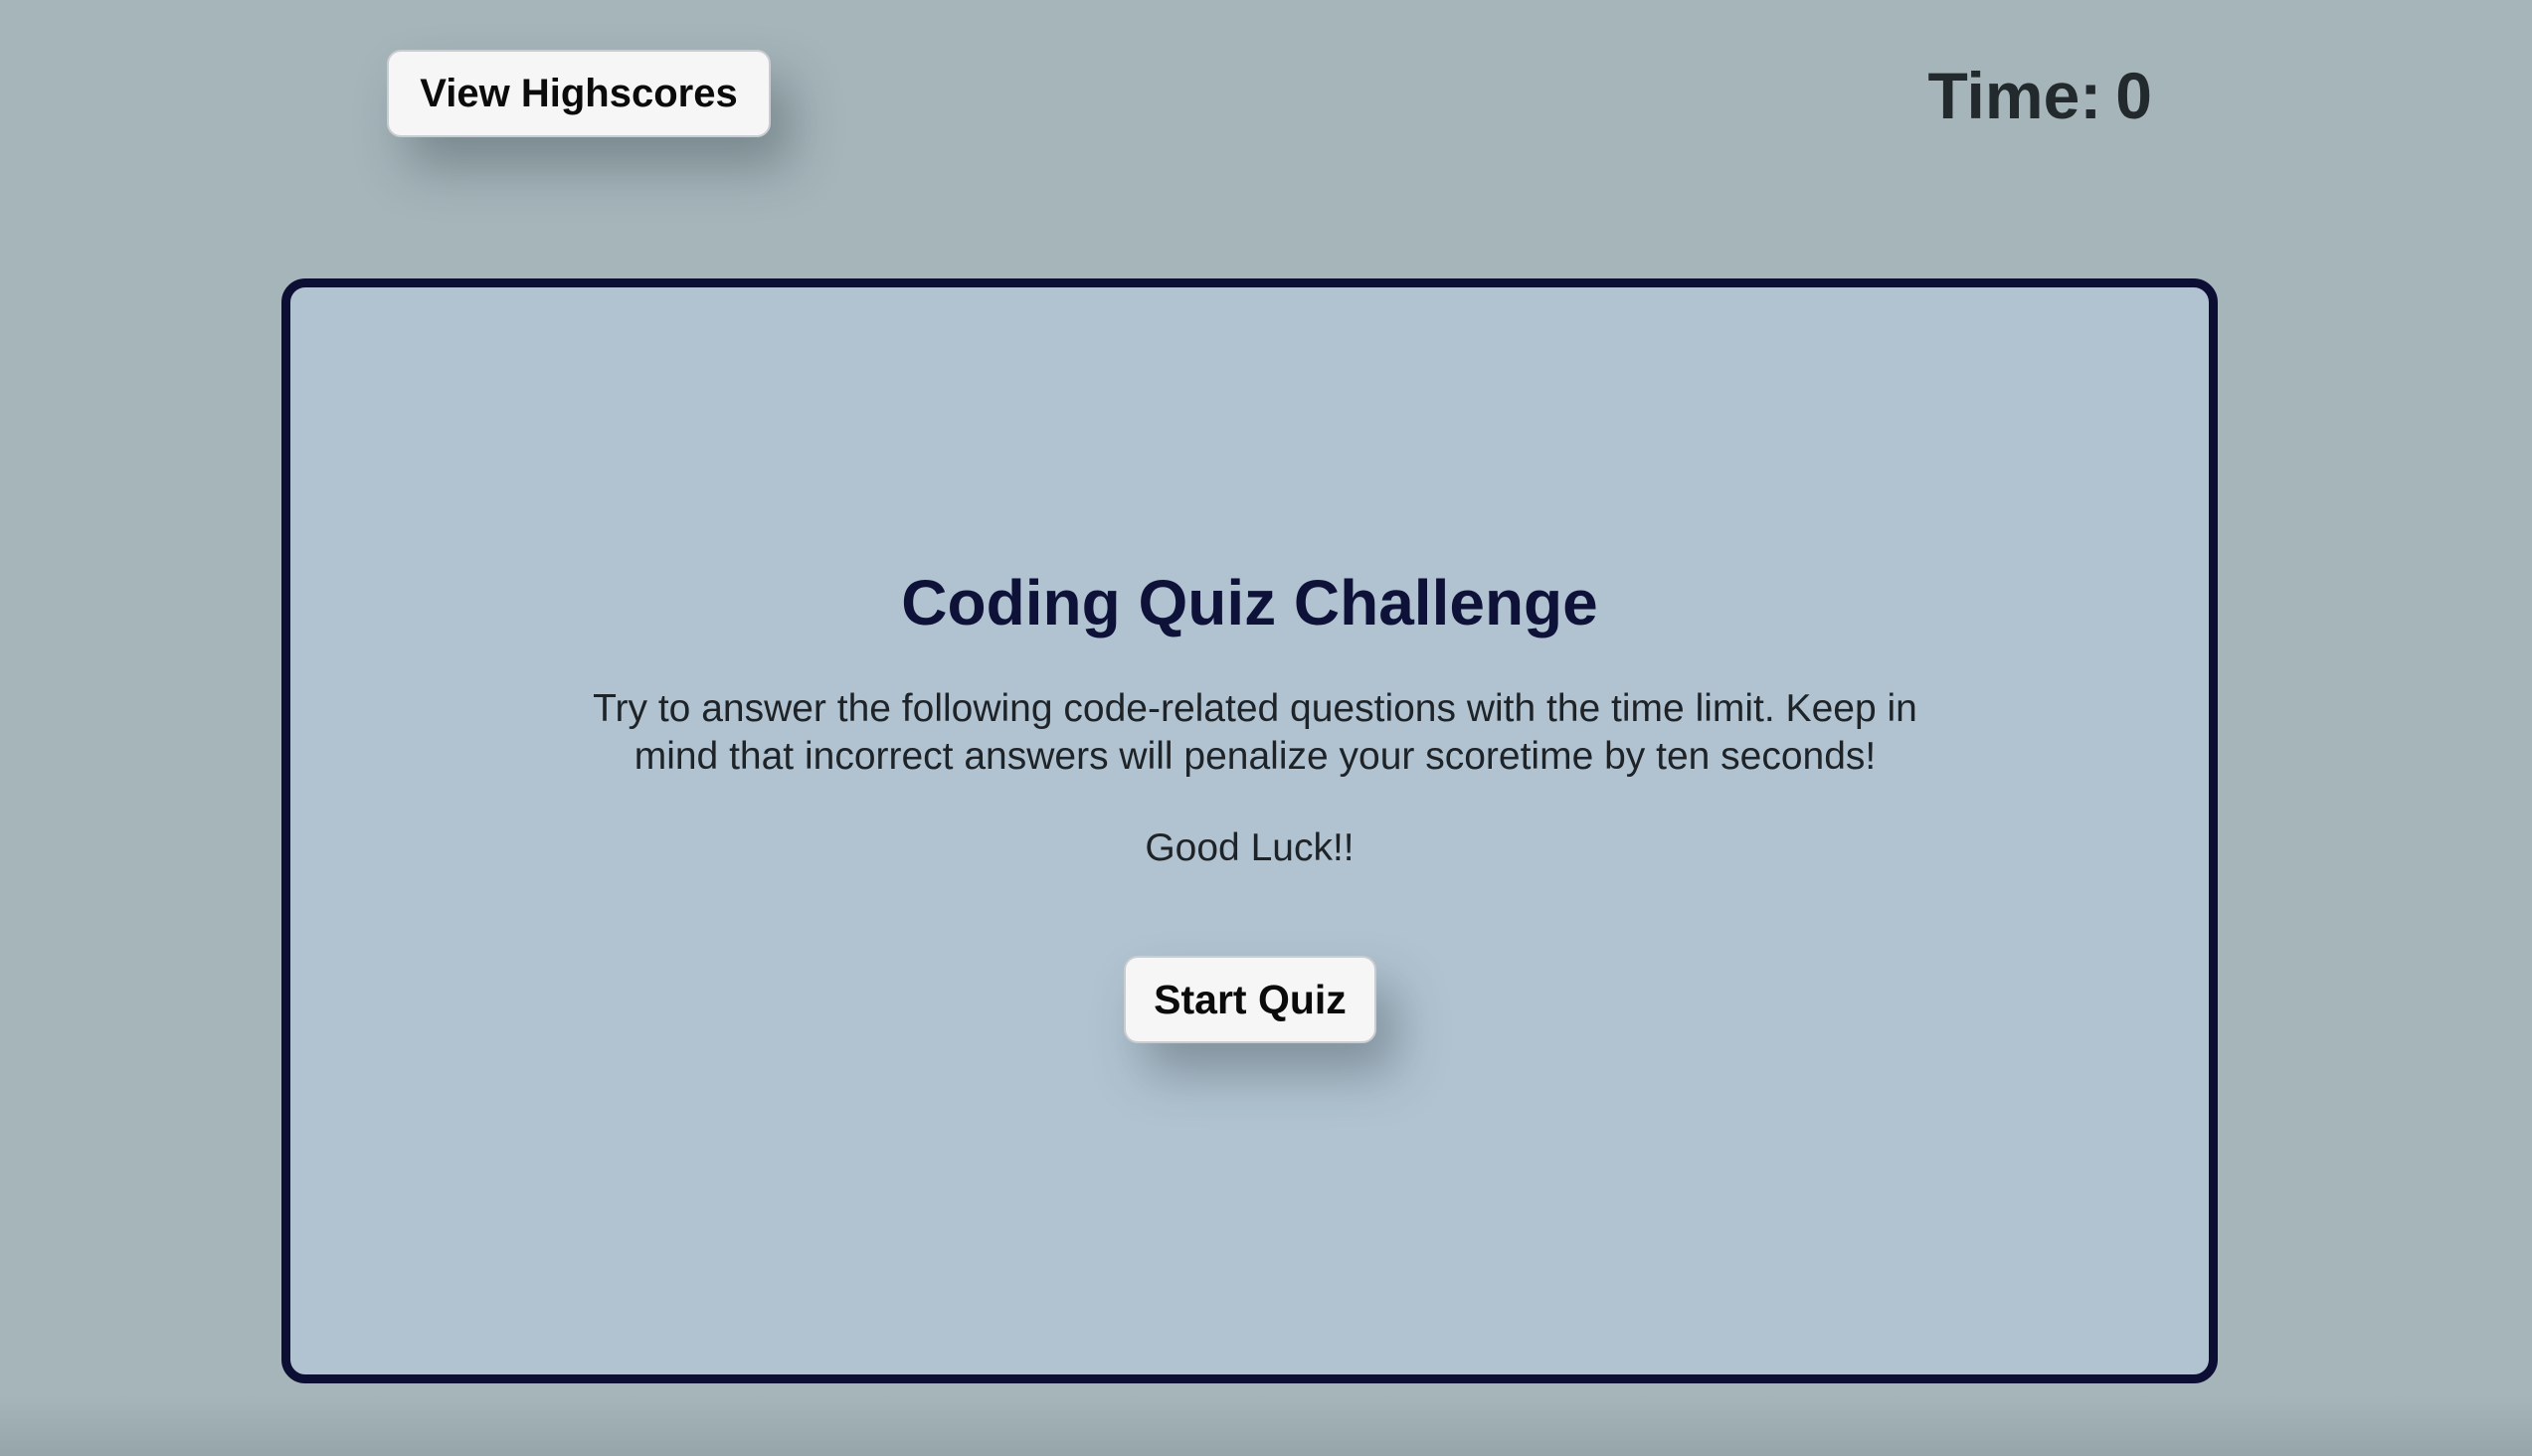 This screenshot has width=2532, height=1456. What do you see at coordinates (1249, 602) in the screenshot?
I see `quiz-title: Coding Quiz Challenge` at bounding box center [1249, 602].